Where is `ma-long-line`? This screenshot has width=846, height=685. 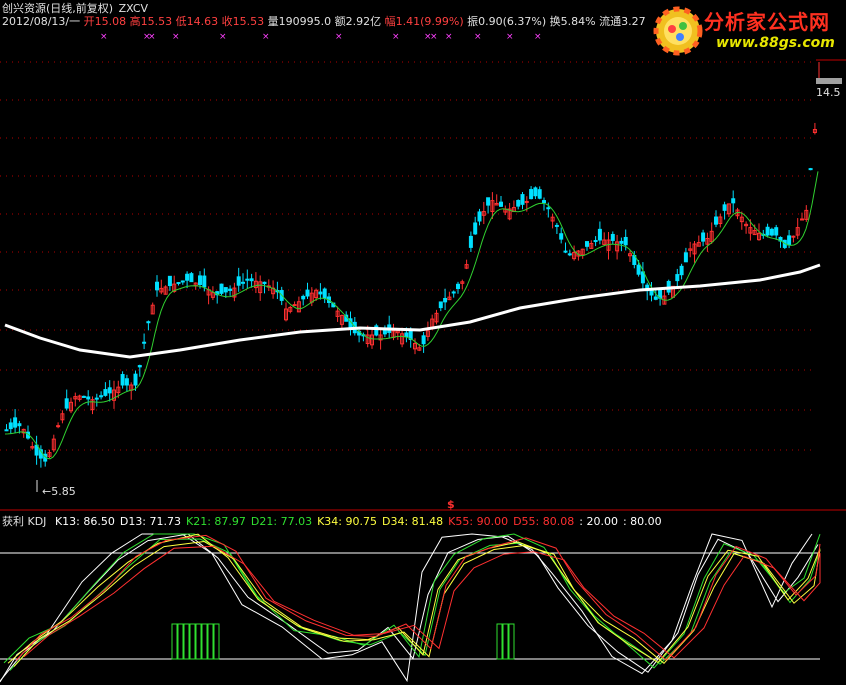
ma-long-line is located at coordinates (412, 311).